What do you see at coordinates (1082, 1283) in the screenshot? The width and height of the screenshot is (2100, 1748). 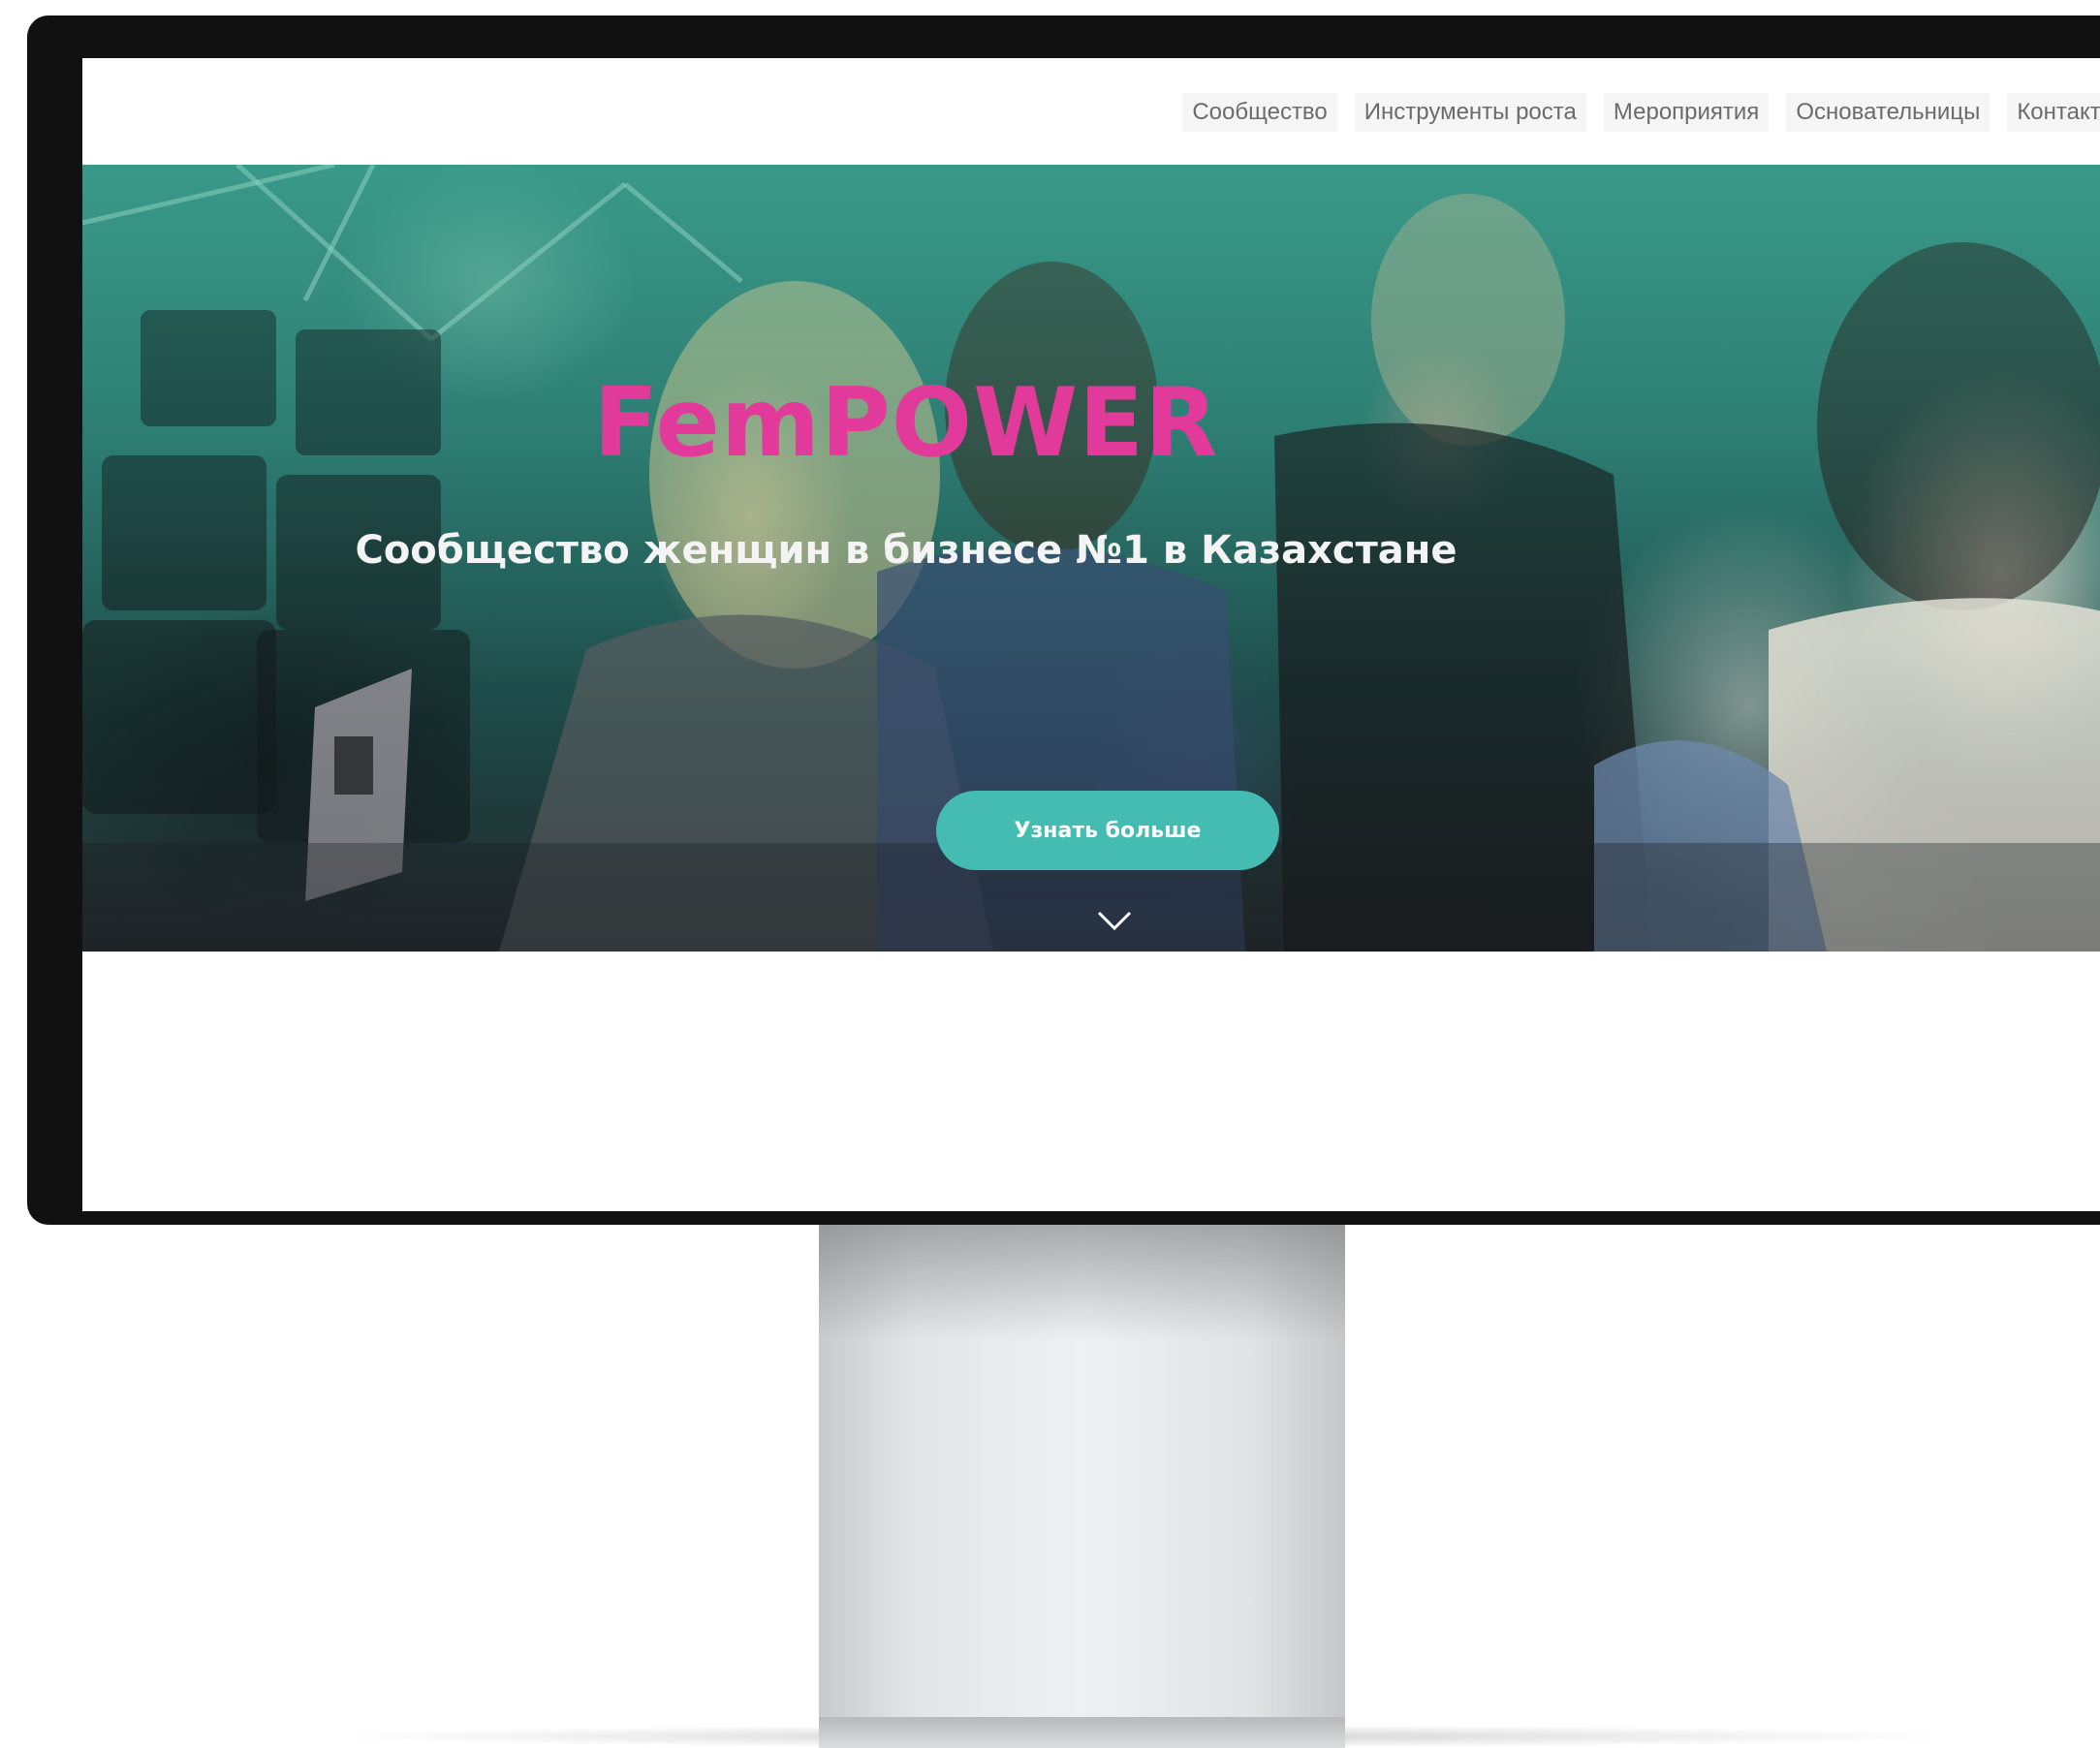 I see `stand-shadow` at bounding box center [1082, 1283].